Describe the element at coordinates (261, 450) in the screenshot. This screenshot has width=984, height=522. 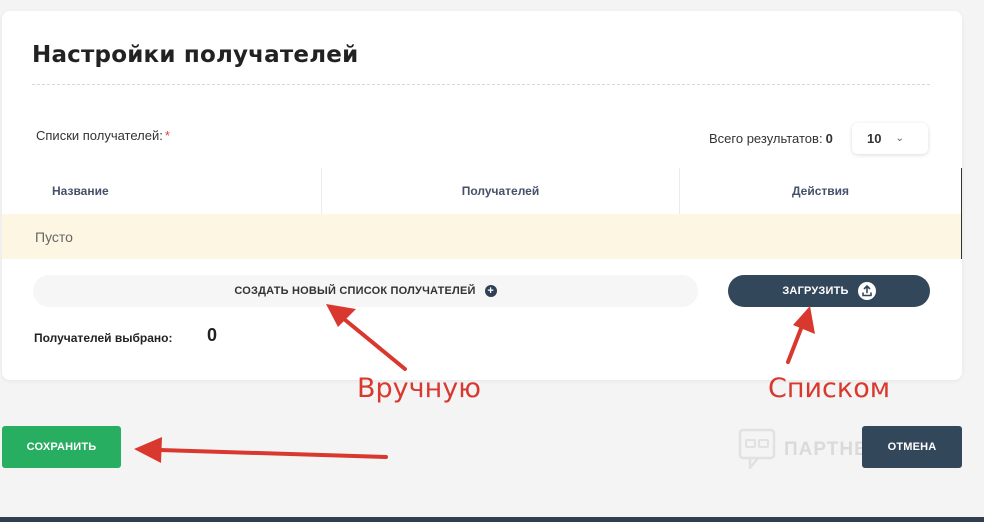
I see `arrow-to-save-icon` at that location.